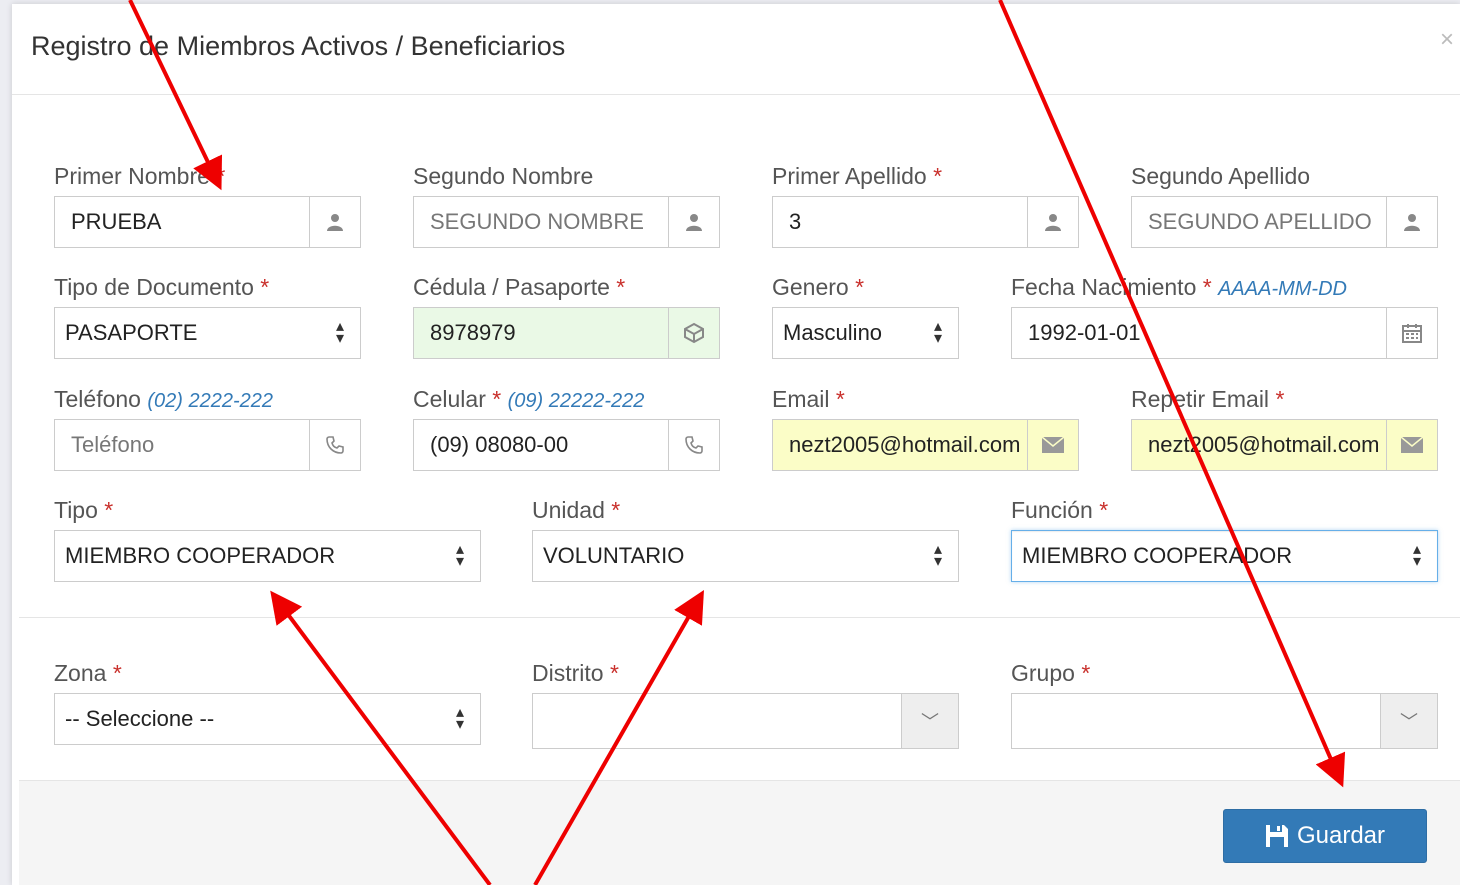 The image size is (1460, 885). I want to click on cedula-input: 8978979, so click(541, 333).